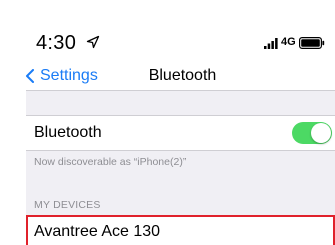 The image size is (335, 245). What do you see at coordinates (180, 133) in the screenshot?
I see `bluetooth-toggle-row: Bluetooth` at bounding box center [180, 133].